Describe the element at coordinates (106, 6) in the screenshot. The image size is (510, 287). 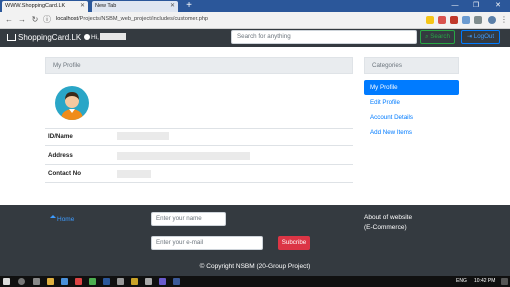
I see `tab-title: New Tab` at that location.